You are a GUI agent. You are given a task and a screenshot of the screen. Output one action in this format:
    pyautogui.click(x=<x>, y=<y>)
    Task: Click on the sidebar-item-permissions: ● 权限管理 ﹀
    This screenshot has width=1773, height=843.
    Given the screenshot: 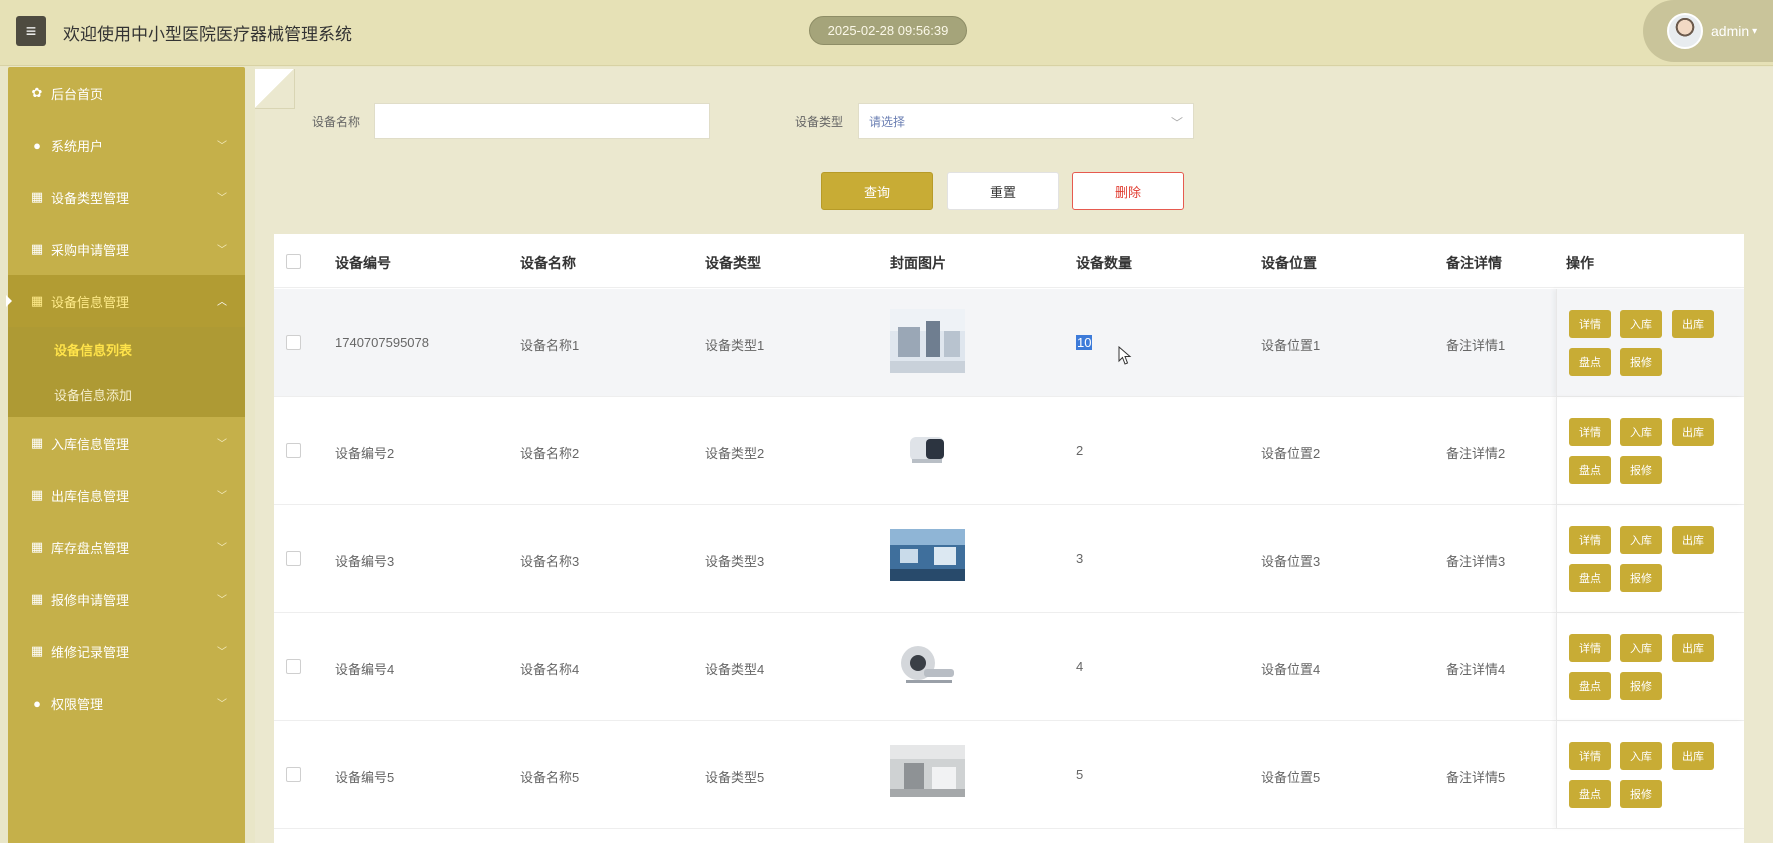 What is the action you would take?
    pyautogui.click(x=126, y=703)
    